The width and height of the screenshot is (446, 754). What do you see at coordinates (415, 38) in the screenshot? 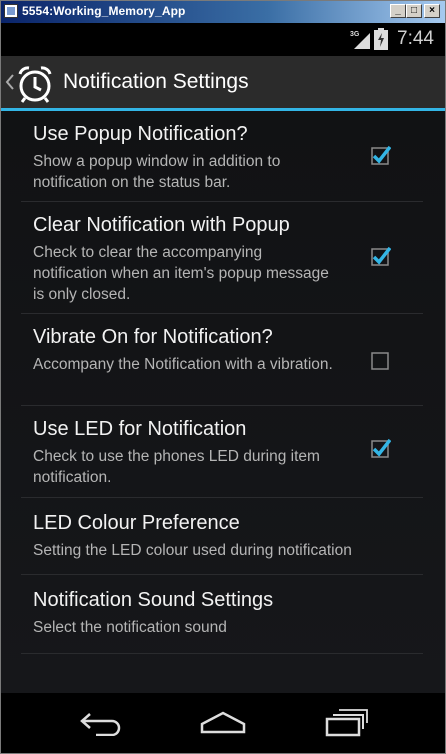
I see `clock: 7:44` at bounding box center [415, 38].